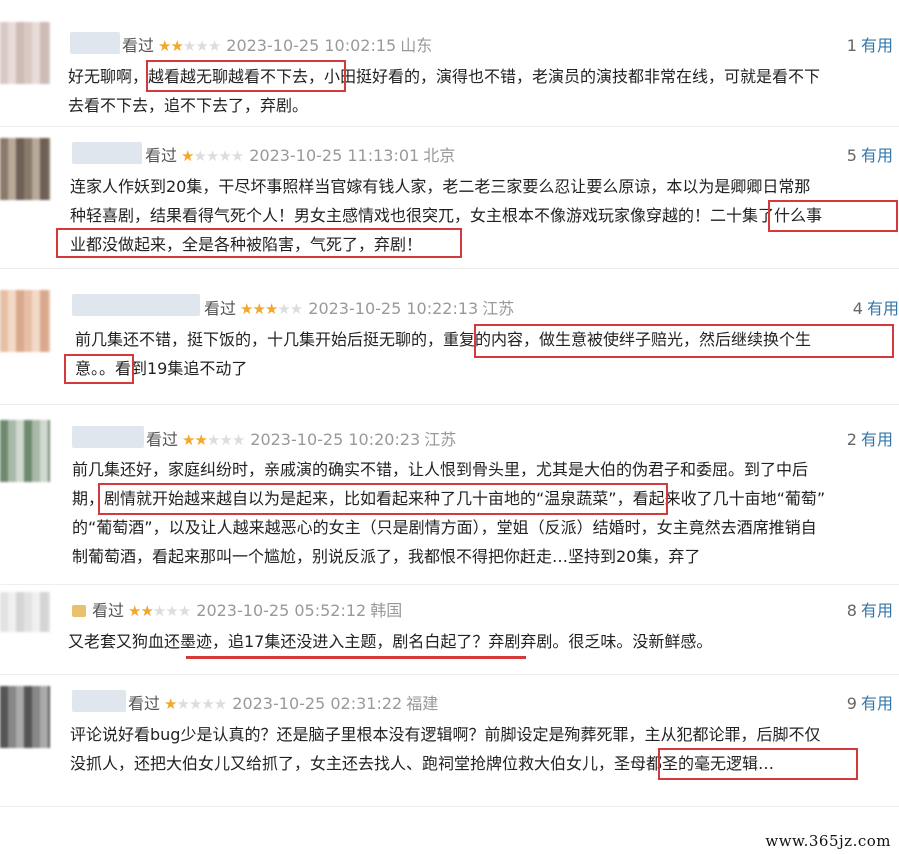  What do you see at coordinates (851, 703) in the screenshot?
I see `useful-count: 9` at bounding box center [851, 703].